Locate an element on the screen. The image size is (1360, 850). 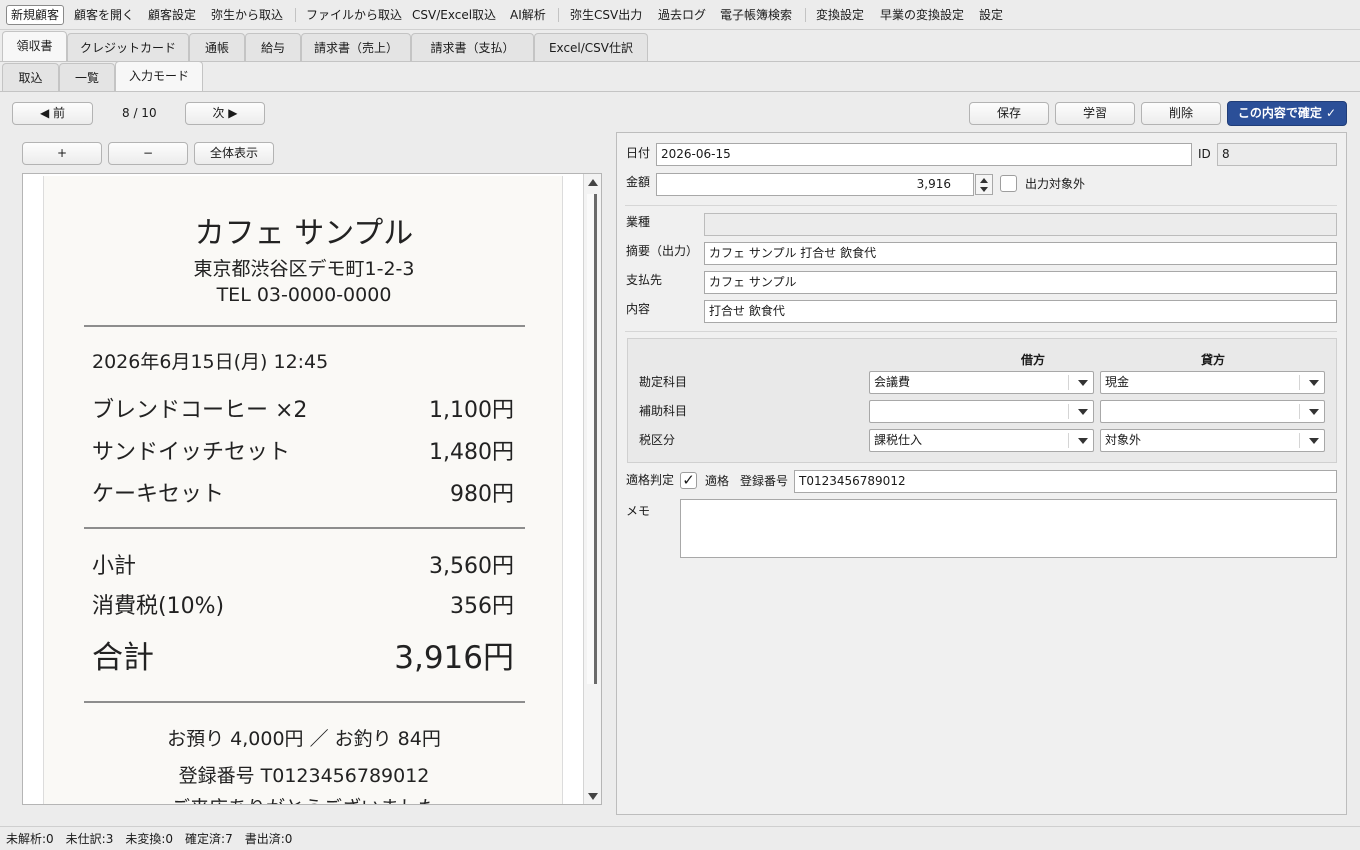
debit-sub-account-select is located at coordinates (981, 411).